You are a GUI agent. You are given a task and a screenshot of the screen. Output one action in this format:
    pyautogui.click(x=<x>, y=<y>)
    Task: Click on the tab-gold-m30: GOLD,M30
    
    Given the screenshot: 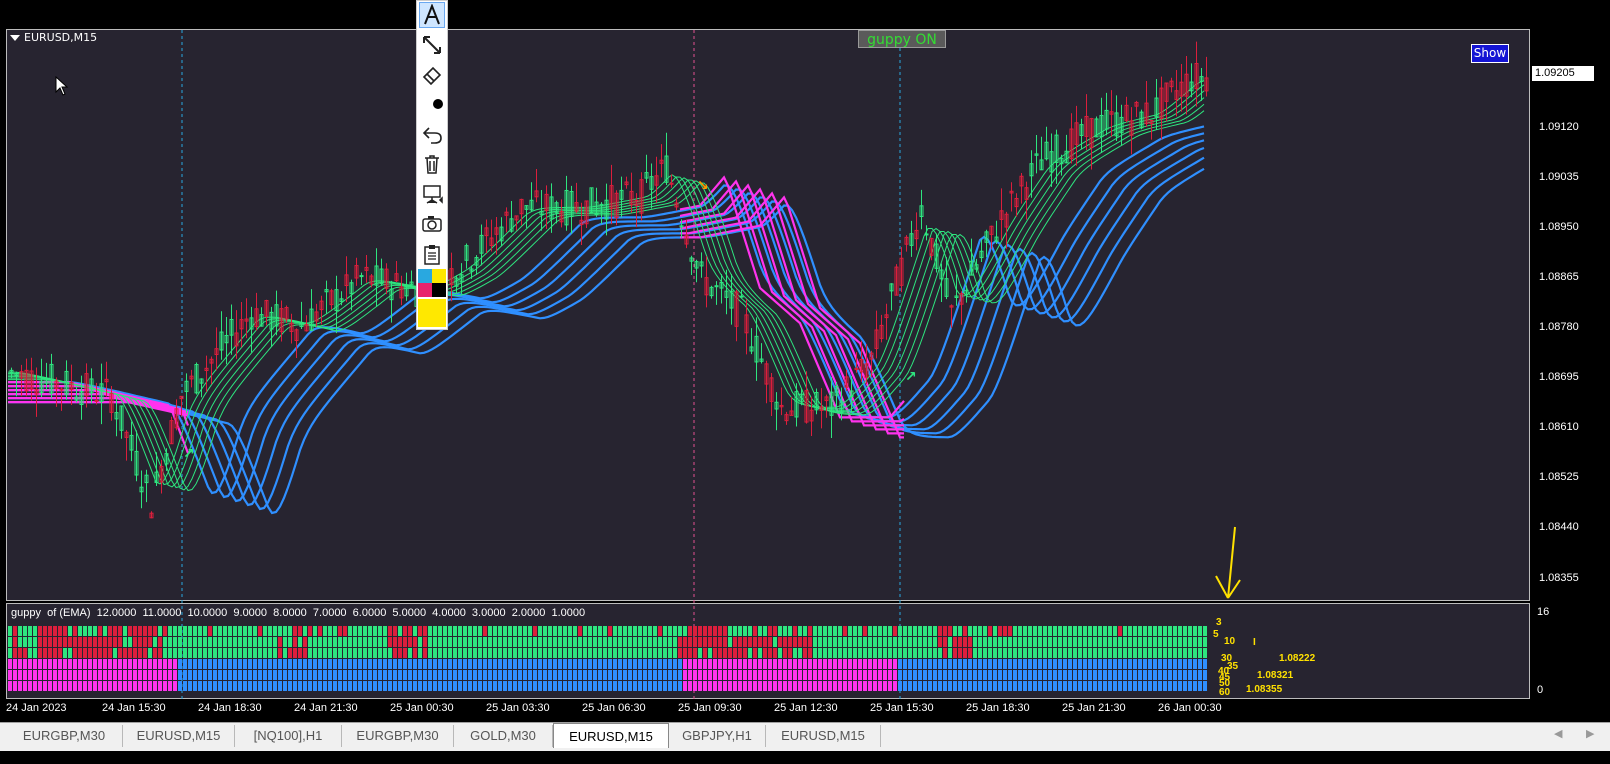 What is the action you would take?
    pyautogui.click(x=503, y=736)
    